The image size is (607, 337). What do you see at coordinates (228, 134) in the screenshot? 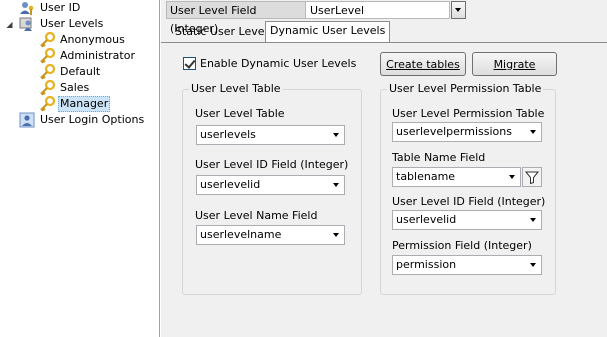
I see `select-value: userlevels` at bounding box center [228, 134].